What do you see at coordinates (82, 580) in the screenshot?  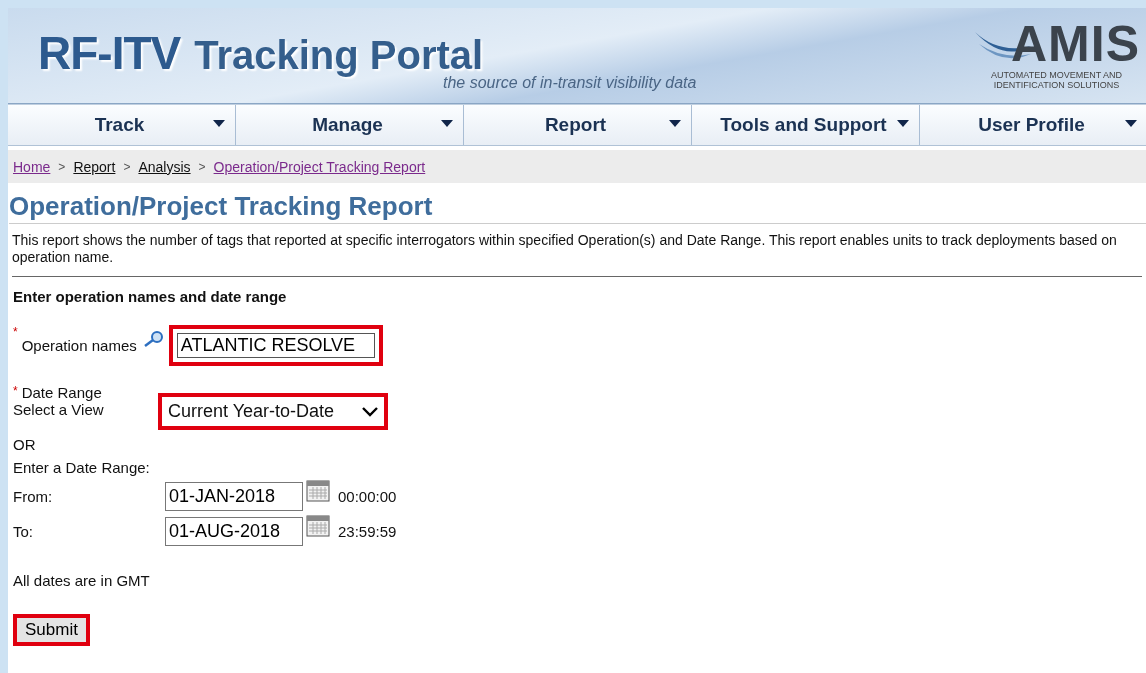 I see `timezone-note: All dates are in GMT` at bounding box center [82, 580].